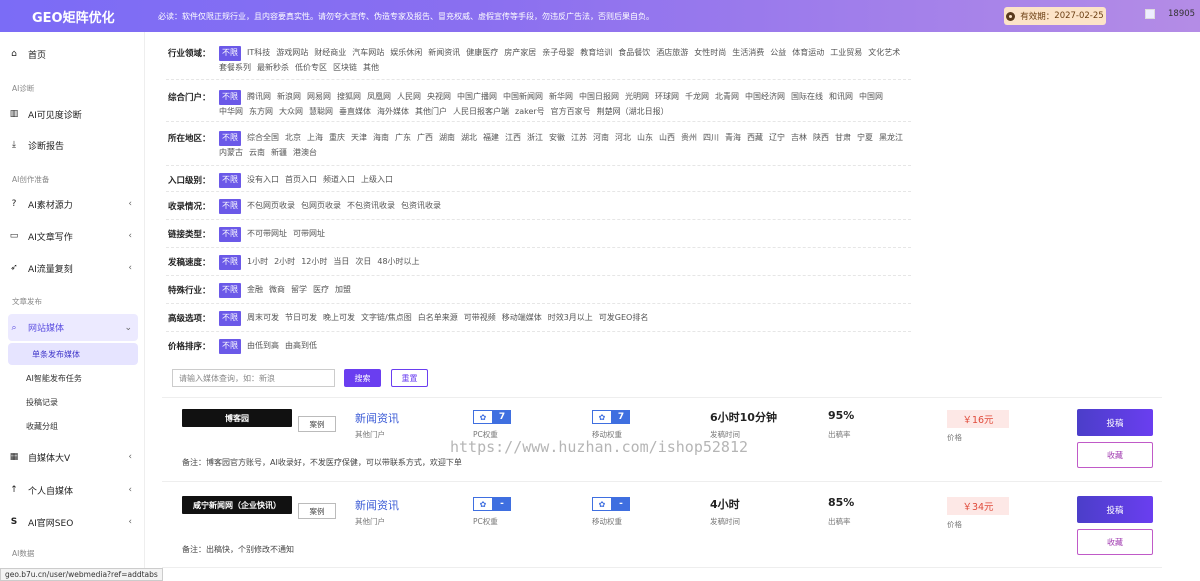 Image resolution: width=1200 pixels, height=581 pixels. What do you see at coordinates (42, 402) in the screenshot?
I see `sidebar-subitem-post-record: 投稿记录` at bounding box center [42, 402].